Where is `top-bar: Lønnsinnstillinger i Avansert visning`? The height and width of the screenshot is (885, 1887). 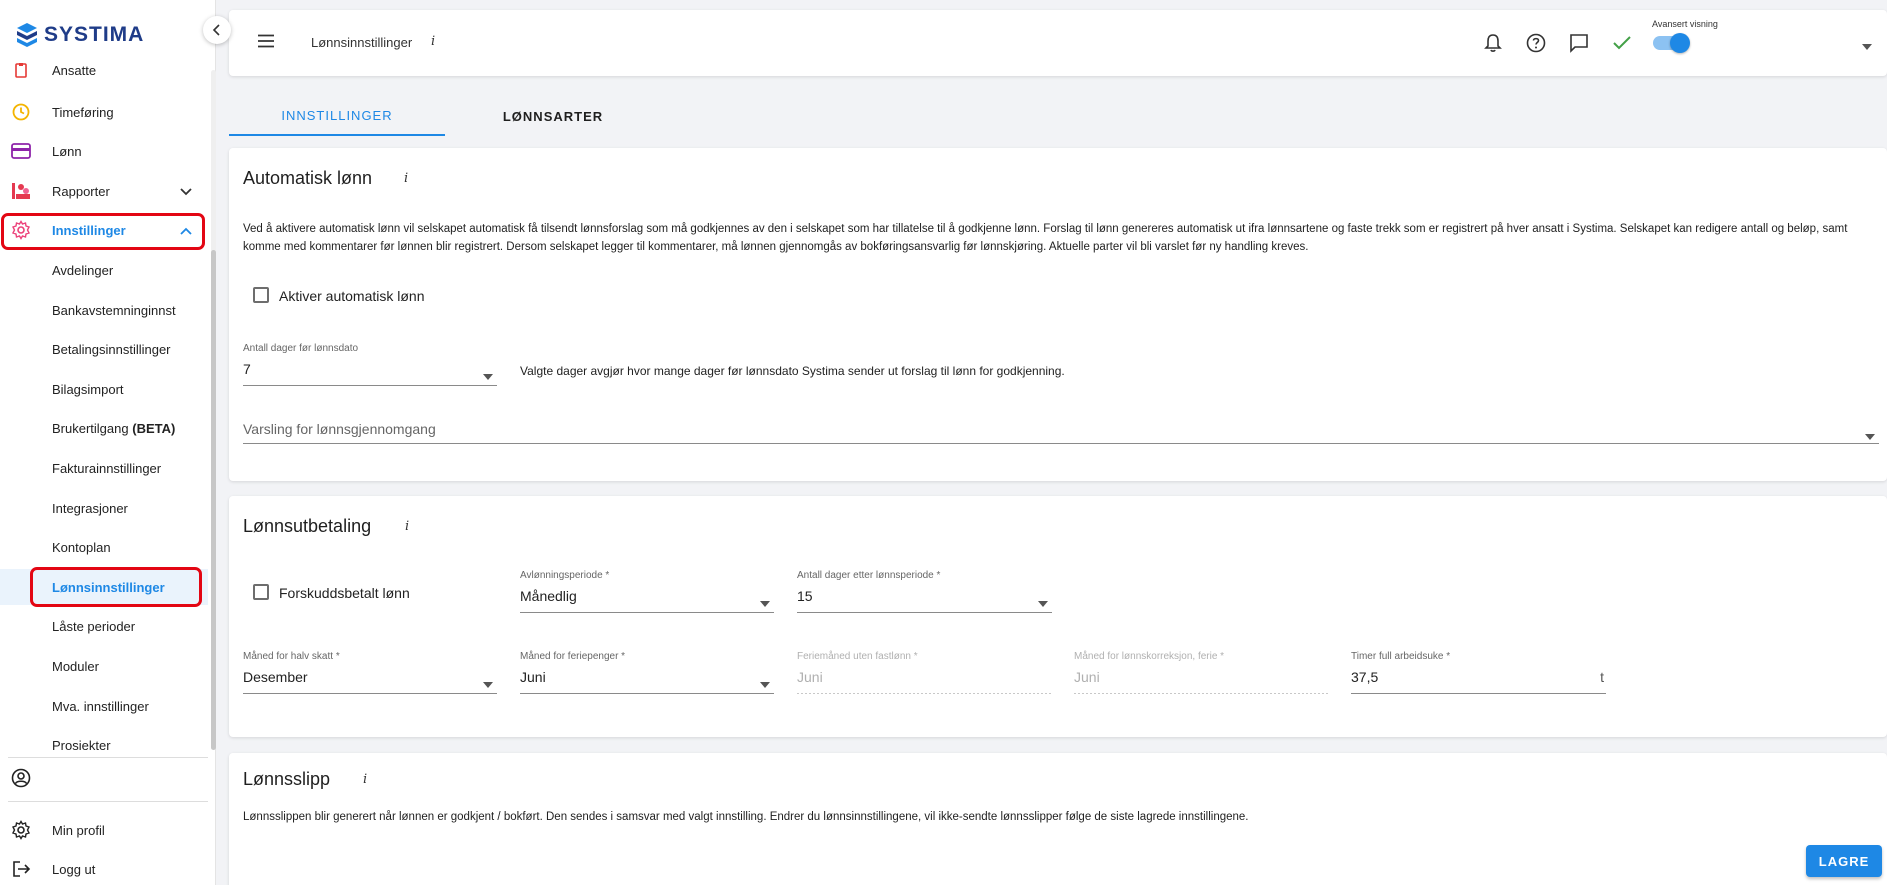 top-bar: Lønnsinnstillinger i Avansert visning is located at coordinates (1058, 43).